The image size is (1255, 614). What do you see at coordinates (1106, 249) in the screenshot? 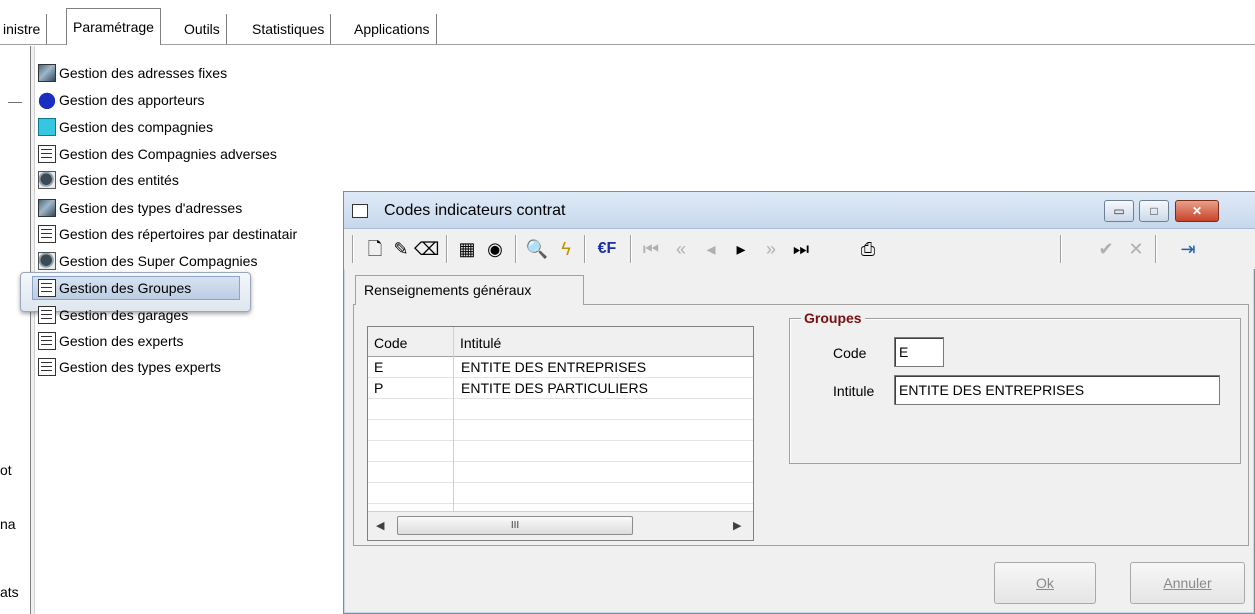
I see `validate-icon: ✔` at bounding box center [1106, 249].